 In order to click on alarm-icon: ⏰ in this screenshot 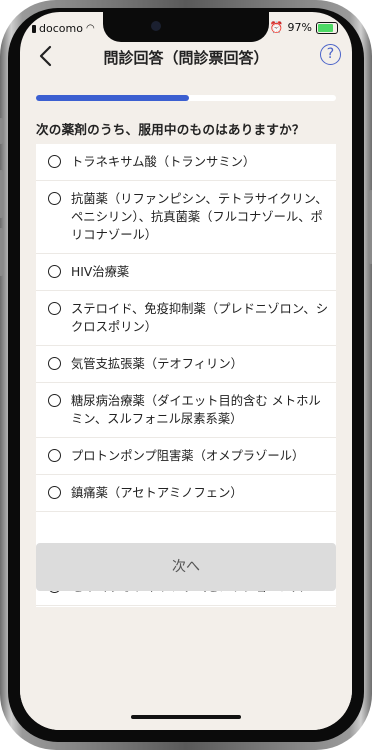, I will do `click(276, 27)`.